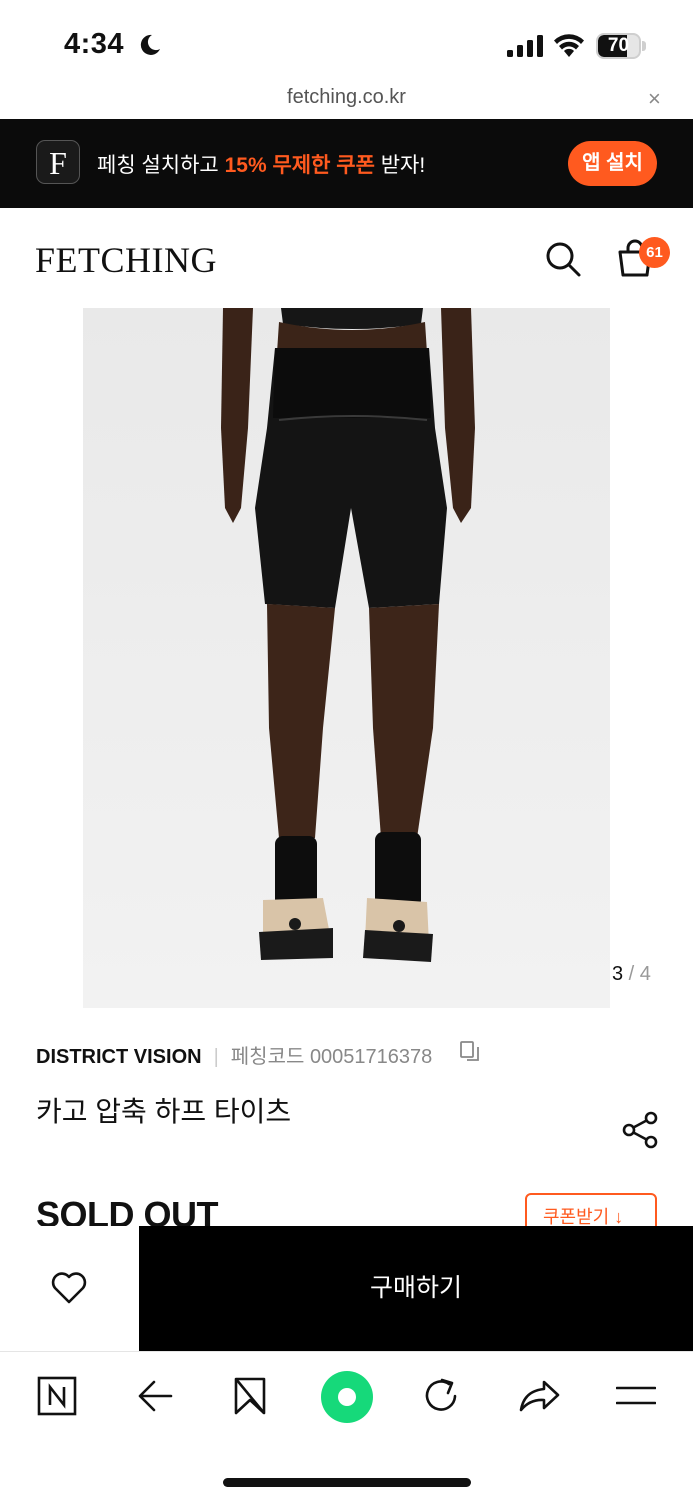  What do you see at coordinates (69, 1288) in the screenshot?
I see `heart-icon` at bounding box center [69, 1288].